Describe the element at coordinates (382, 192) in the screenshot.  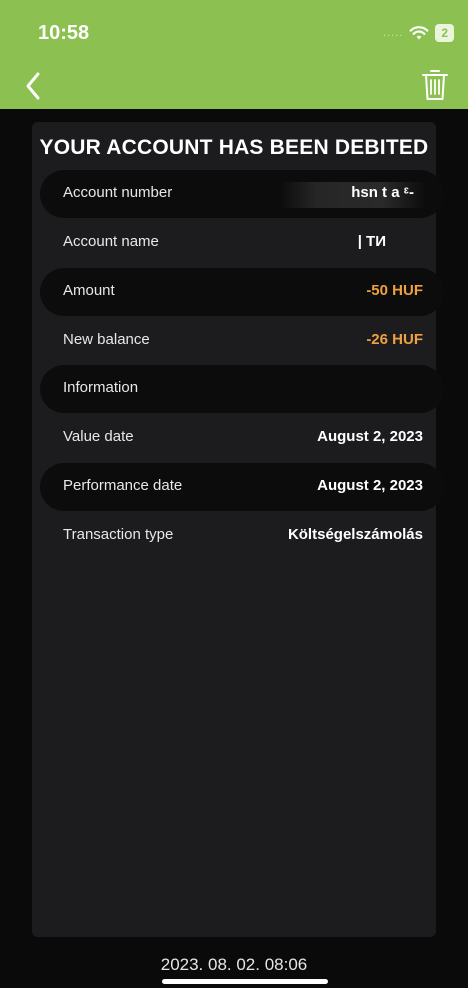
I see `account-number-value: hsn t a ᵋ-` at that location.